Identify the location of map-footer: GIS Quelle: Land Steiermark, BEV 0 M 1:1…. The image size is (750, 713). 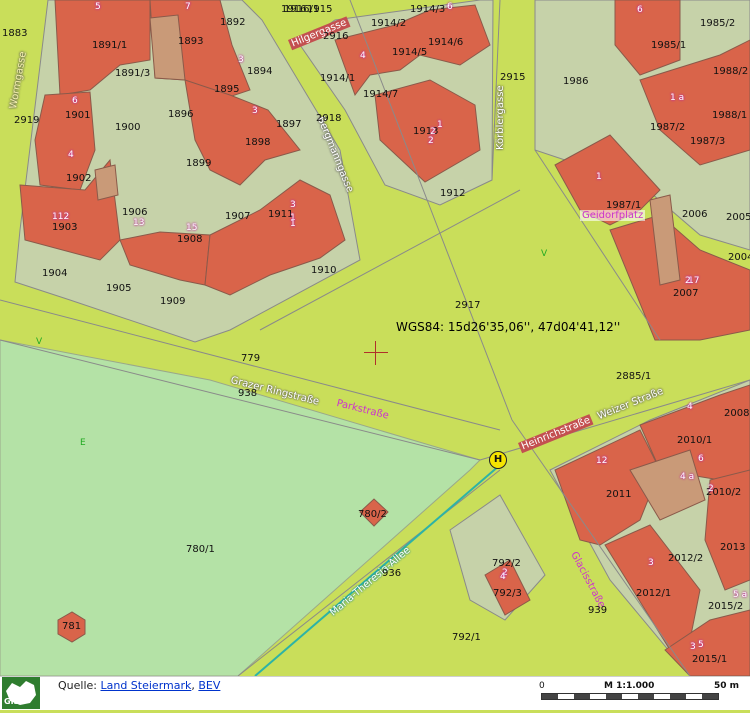
(375, 693).